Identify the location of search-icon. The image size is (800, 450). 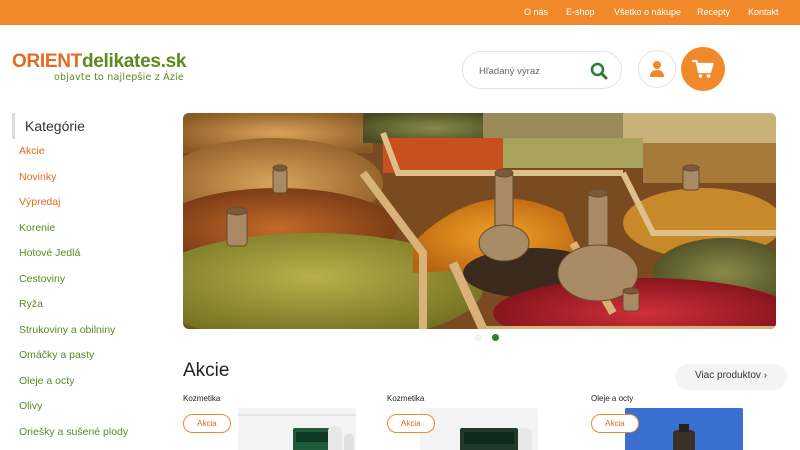
(599, 71).